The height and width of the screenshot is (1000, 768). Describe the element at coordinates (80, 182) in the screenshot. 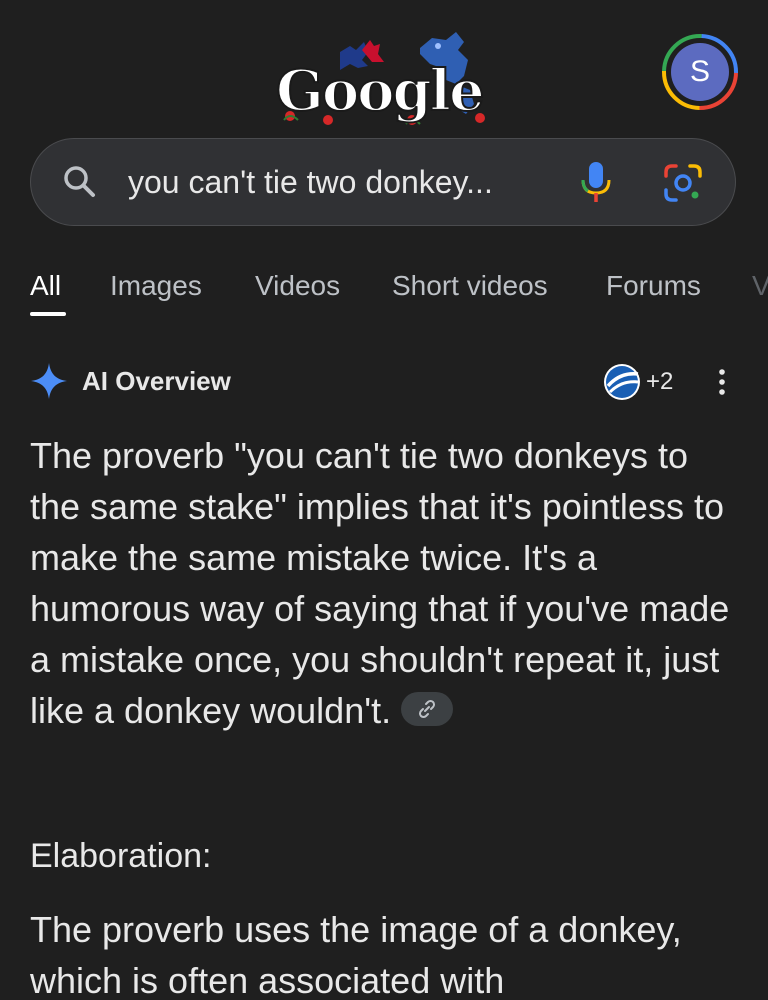

I see `search-icon` at that location.